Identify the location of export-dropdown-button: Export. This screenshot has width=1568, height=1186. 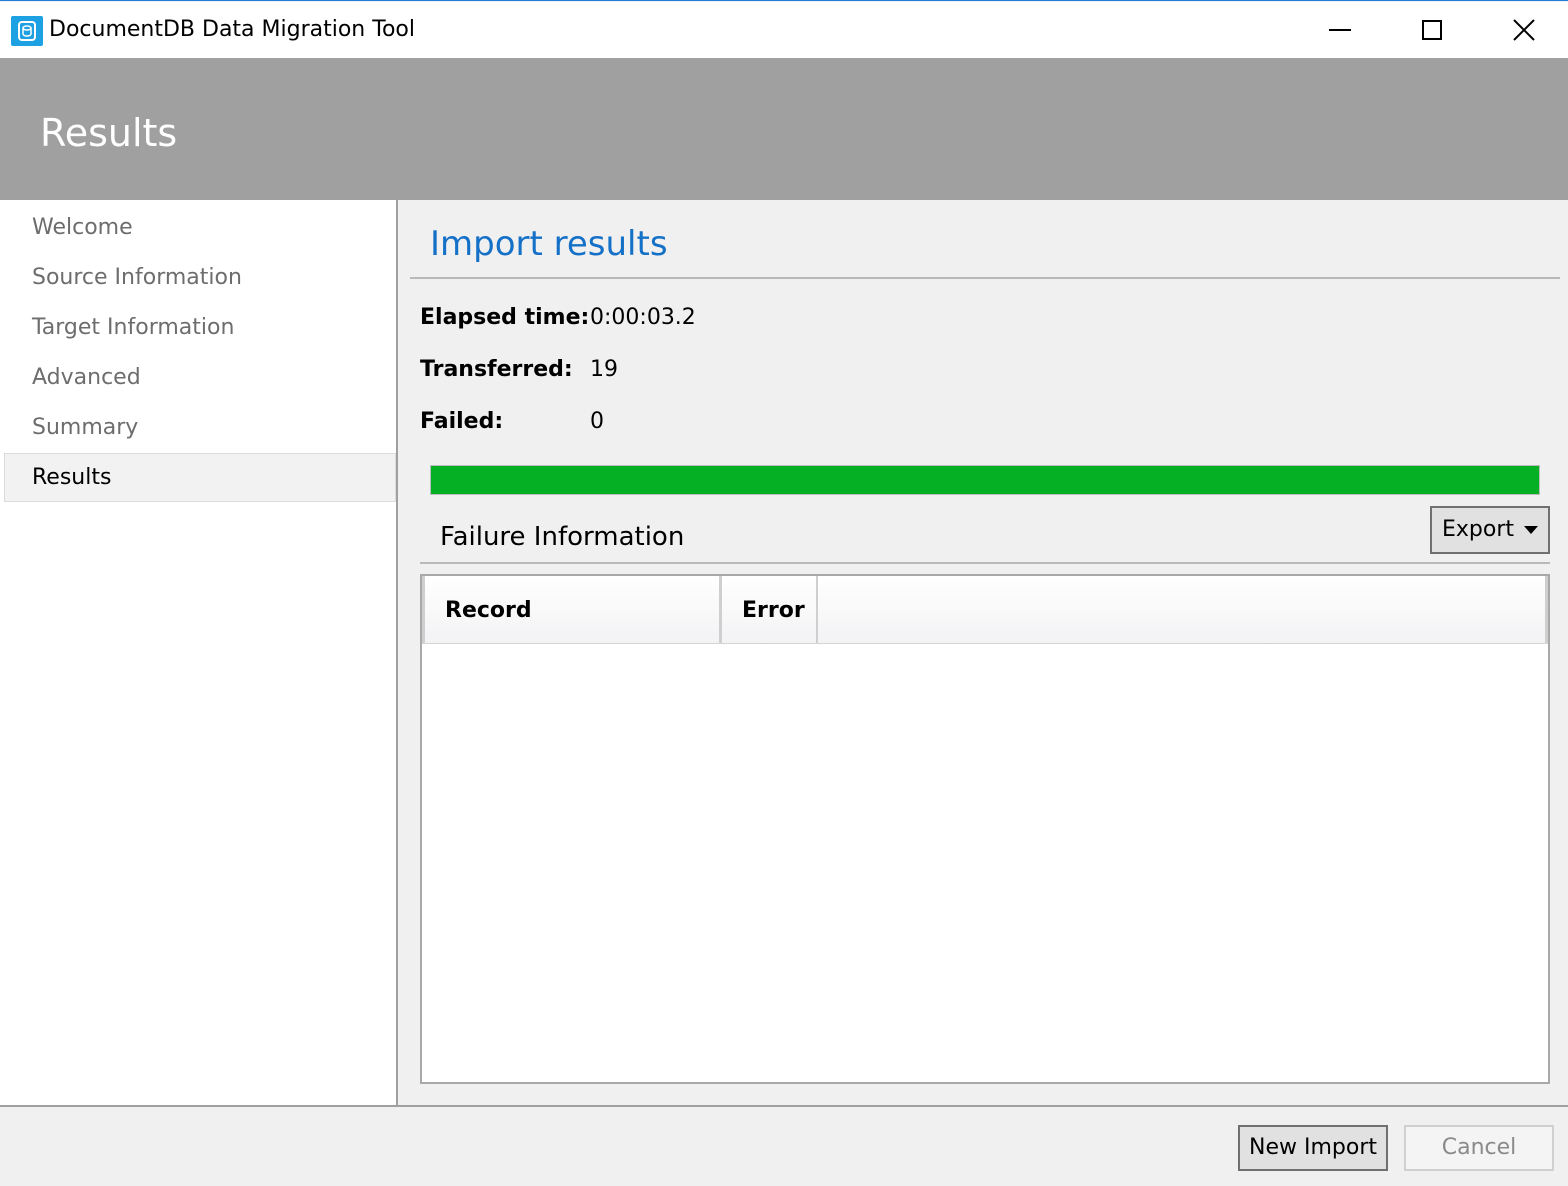
(1490, 530).